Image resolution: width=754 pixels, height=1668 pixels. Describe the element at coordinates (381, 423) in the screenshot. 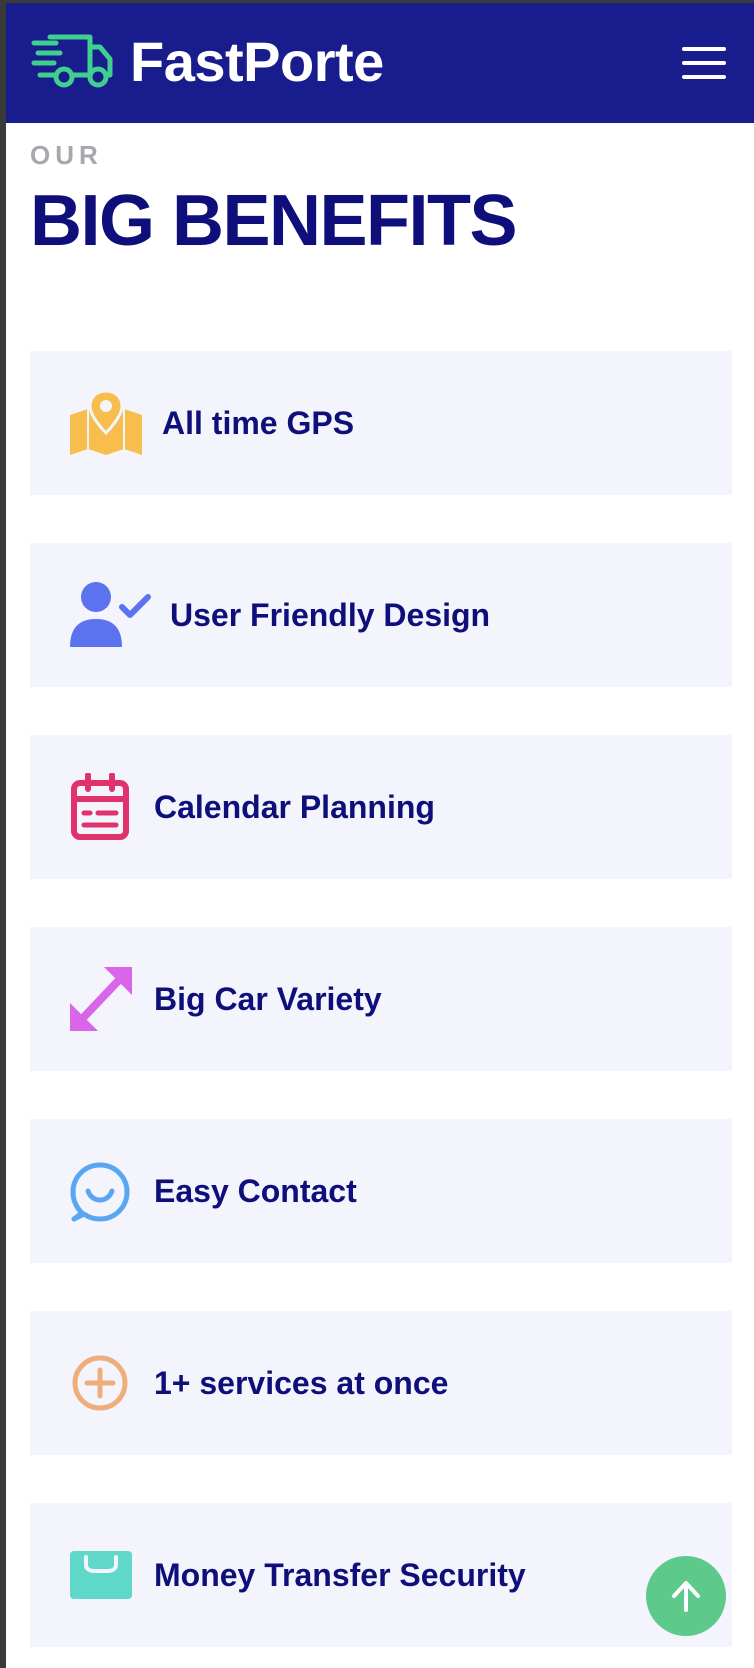

I see `benefit-card-gps: All time GPS` at that location.